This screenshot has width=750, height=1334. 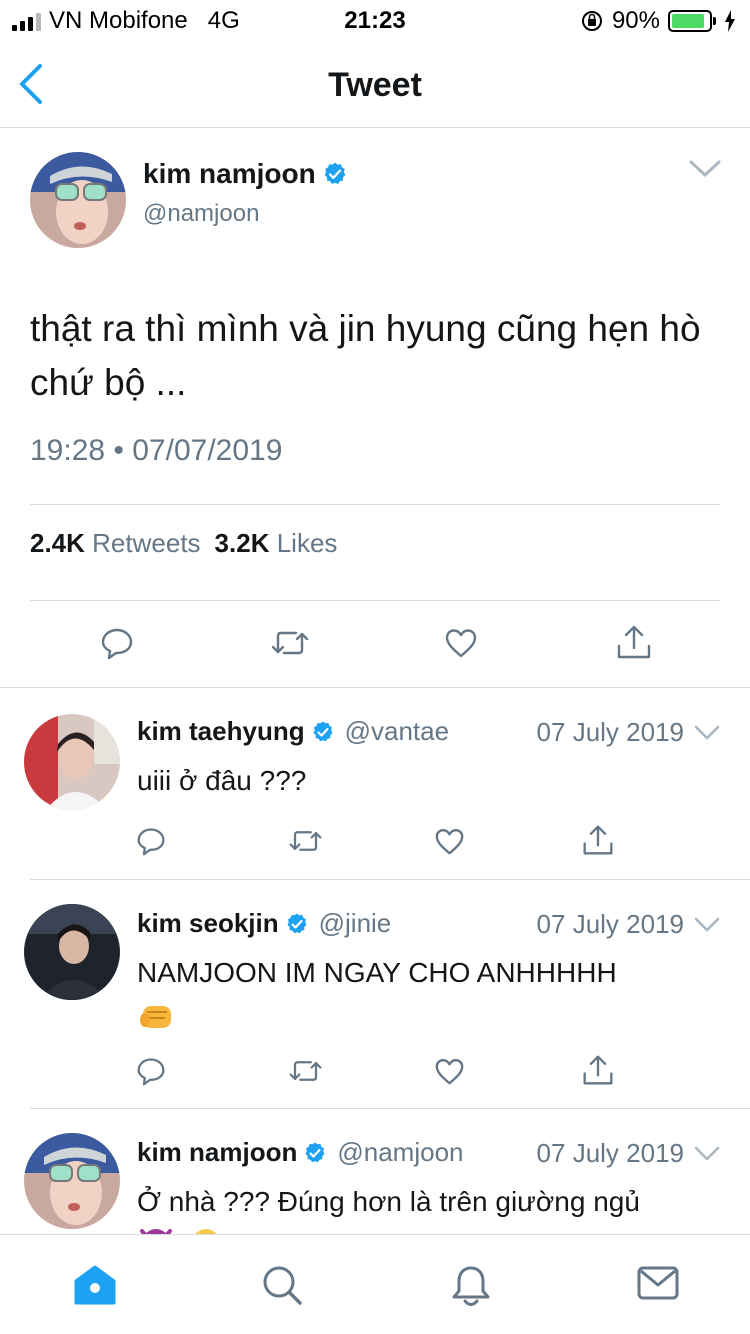 I want to click on status-bar: VN Mobifone 4G 21:23 90%, so click(x=375, y=20).